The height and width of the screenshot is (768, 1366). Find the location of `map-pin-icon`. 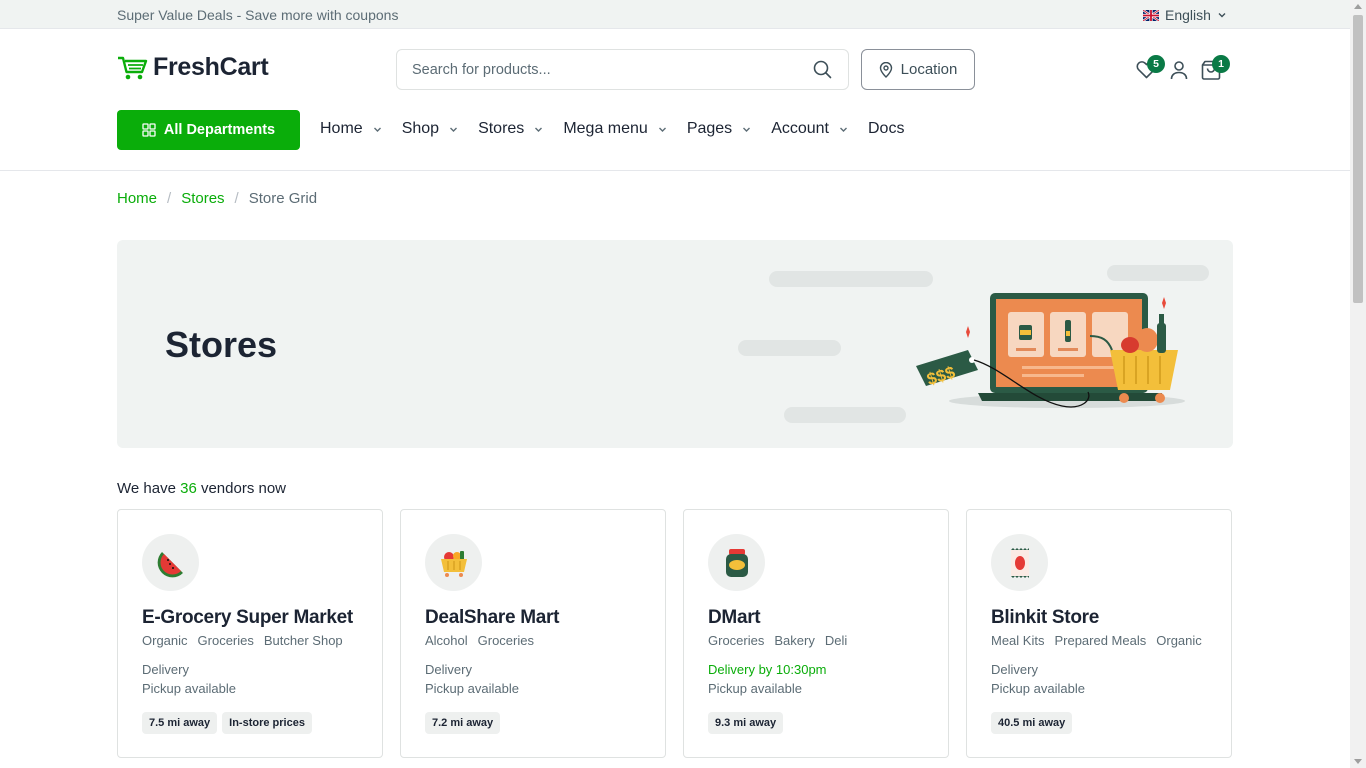

map-pin-icon is located at coordinates (885, 69).